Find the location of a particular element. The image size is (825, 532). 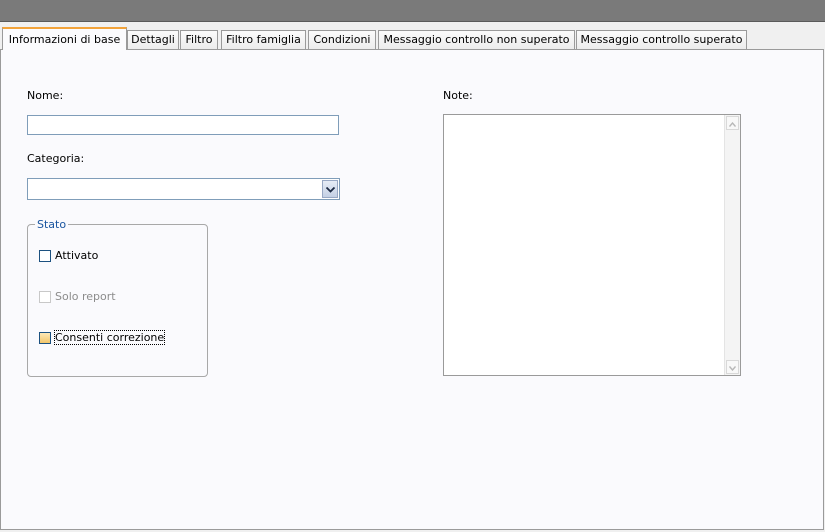

chevron-down-icon is located at coordinates (330, 189).